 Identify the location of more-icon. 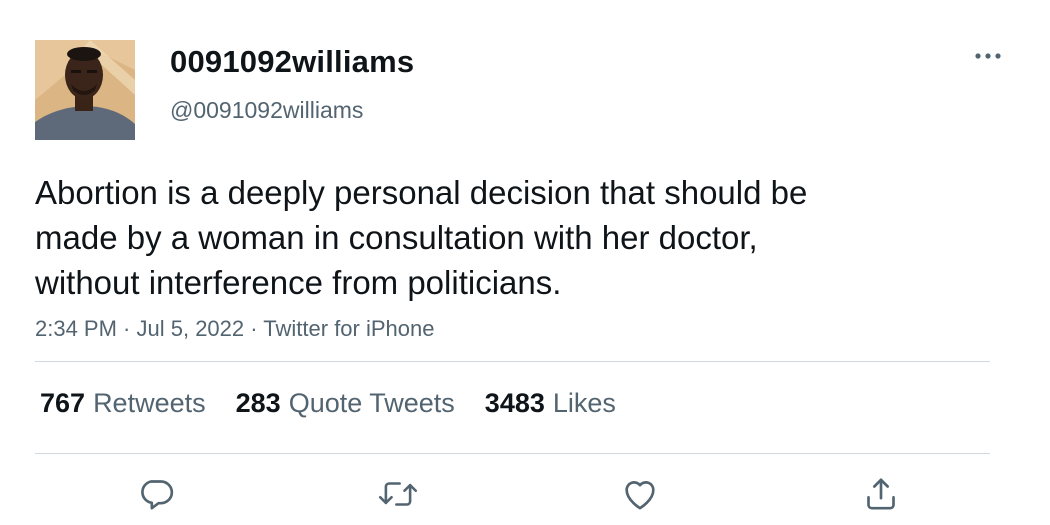
(988, 56).